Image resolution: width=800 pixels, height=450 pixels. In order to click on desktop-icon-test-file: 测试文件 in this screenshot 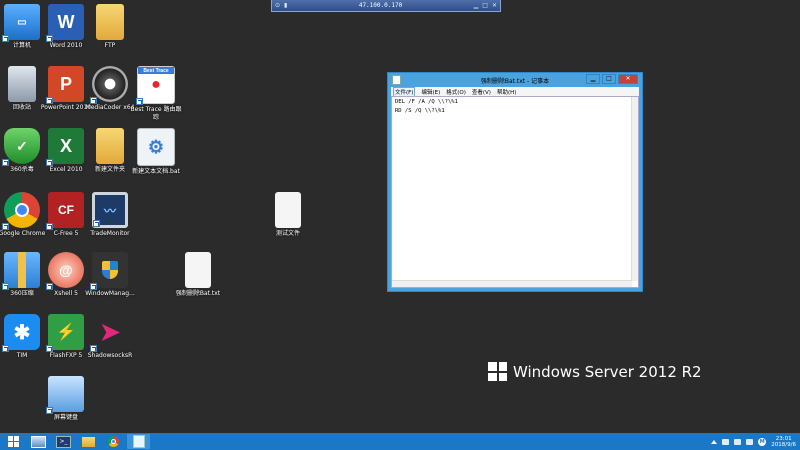, I will do `click(288, 220)`.